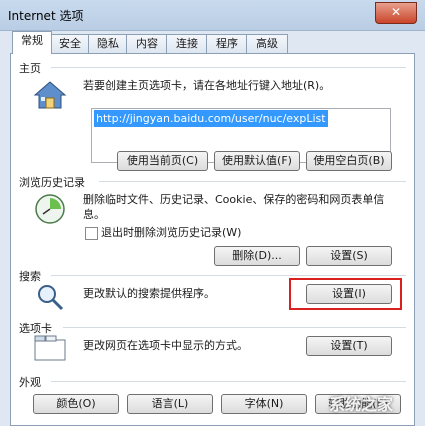  Describe the element at coordinates (234, 327) in the screenshot. I see `tabs-divider` at that location.